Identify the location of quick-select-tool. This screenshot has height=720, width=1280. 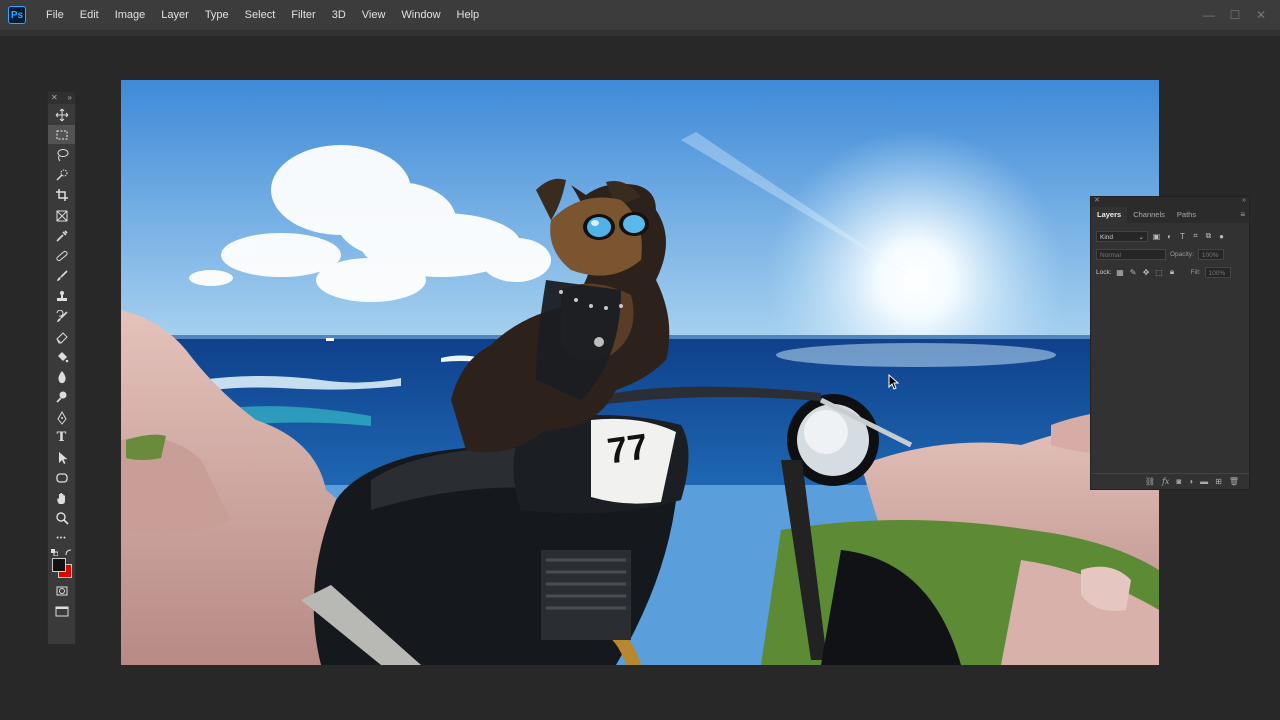
(61, 175).